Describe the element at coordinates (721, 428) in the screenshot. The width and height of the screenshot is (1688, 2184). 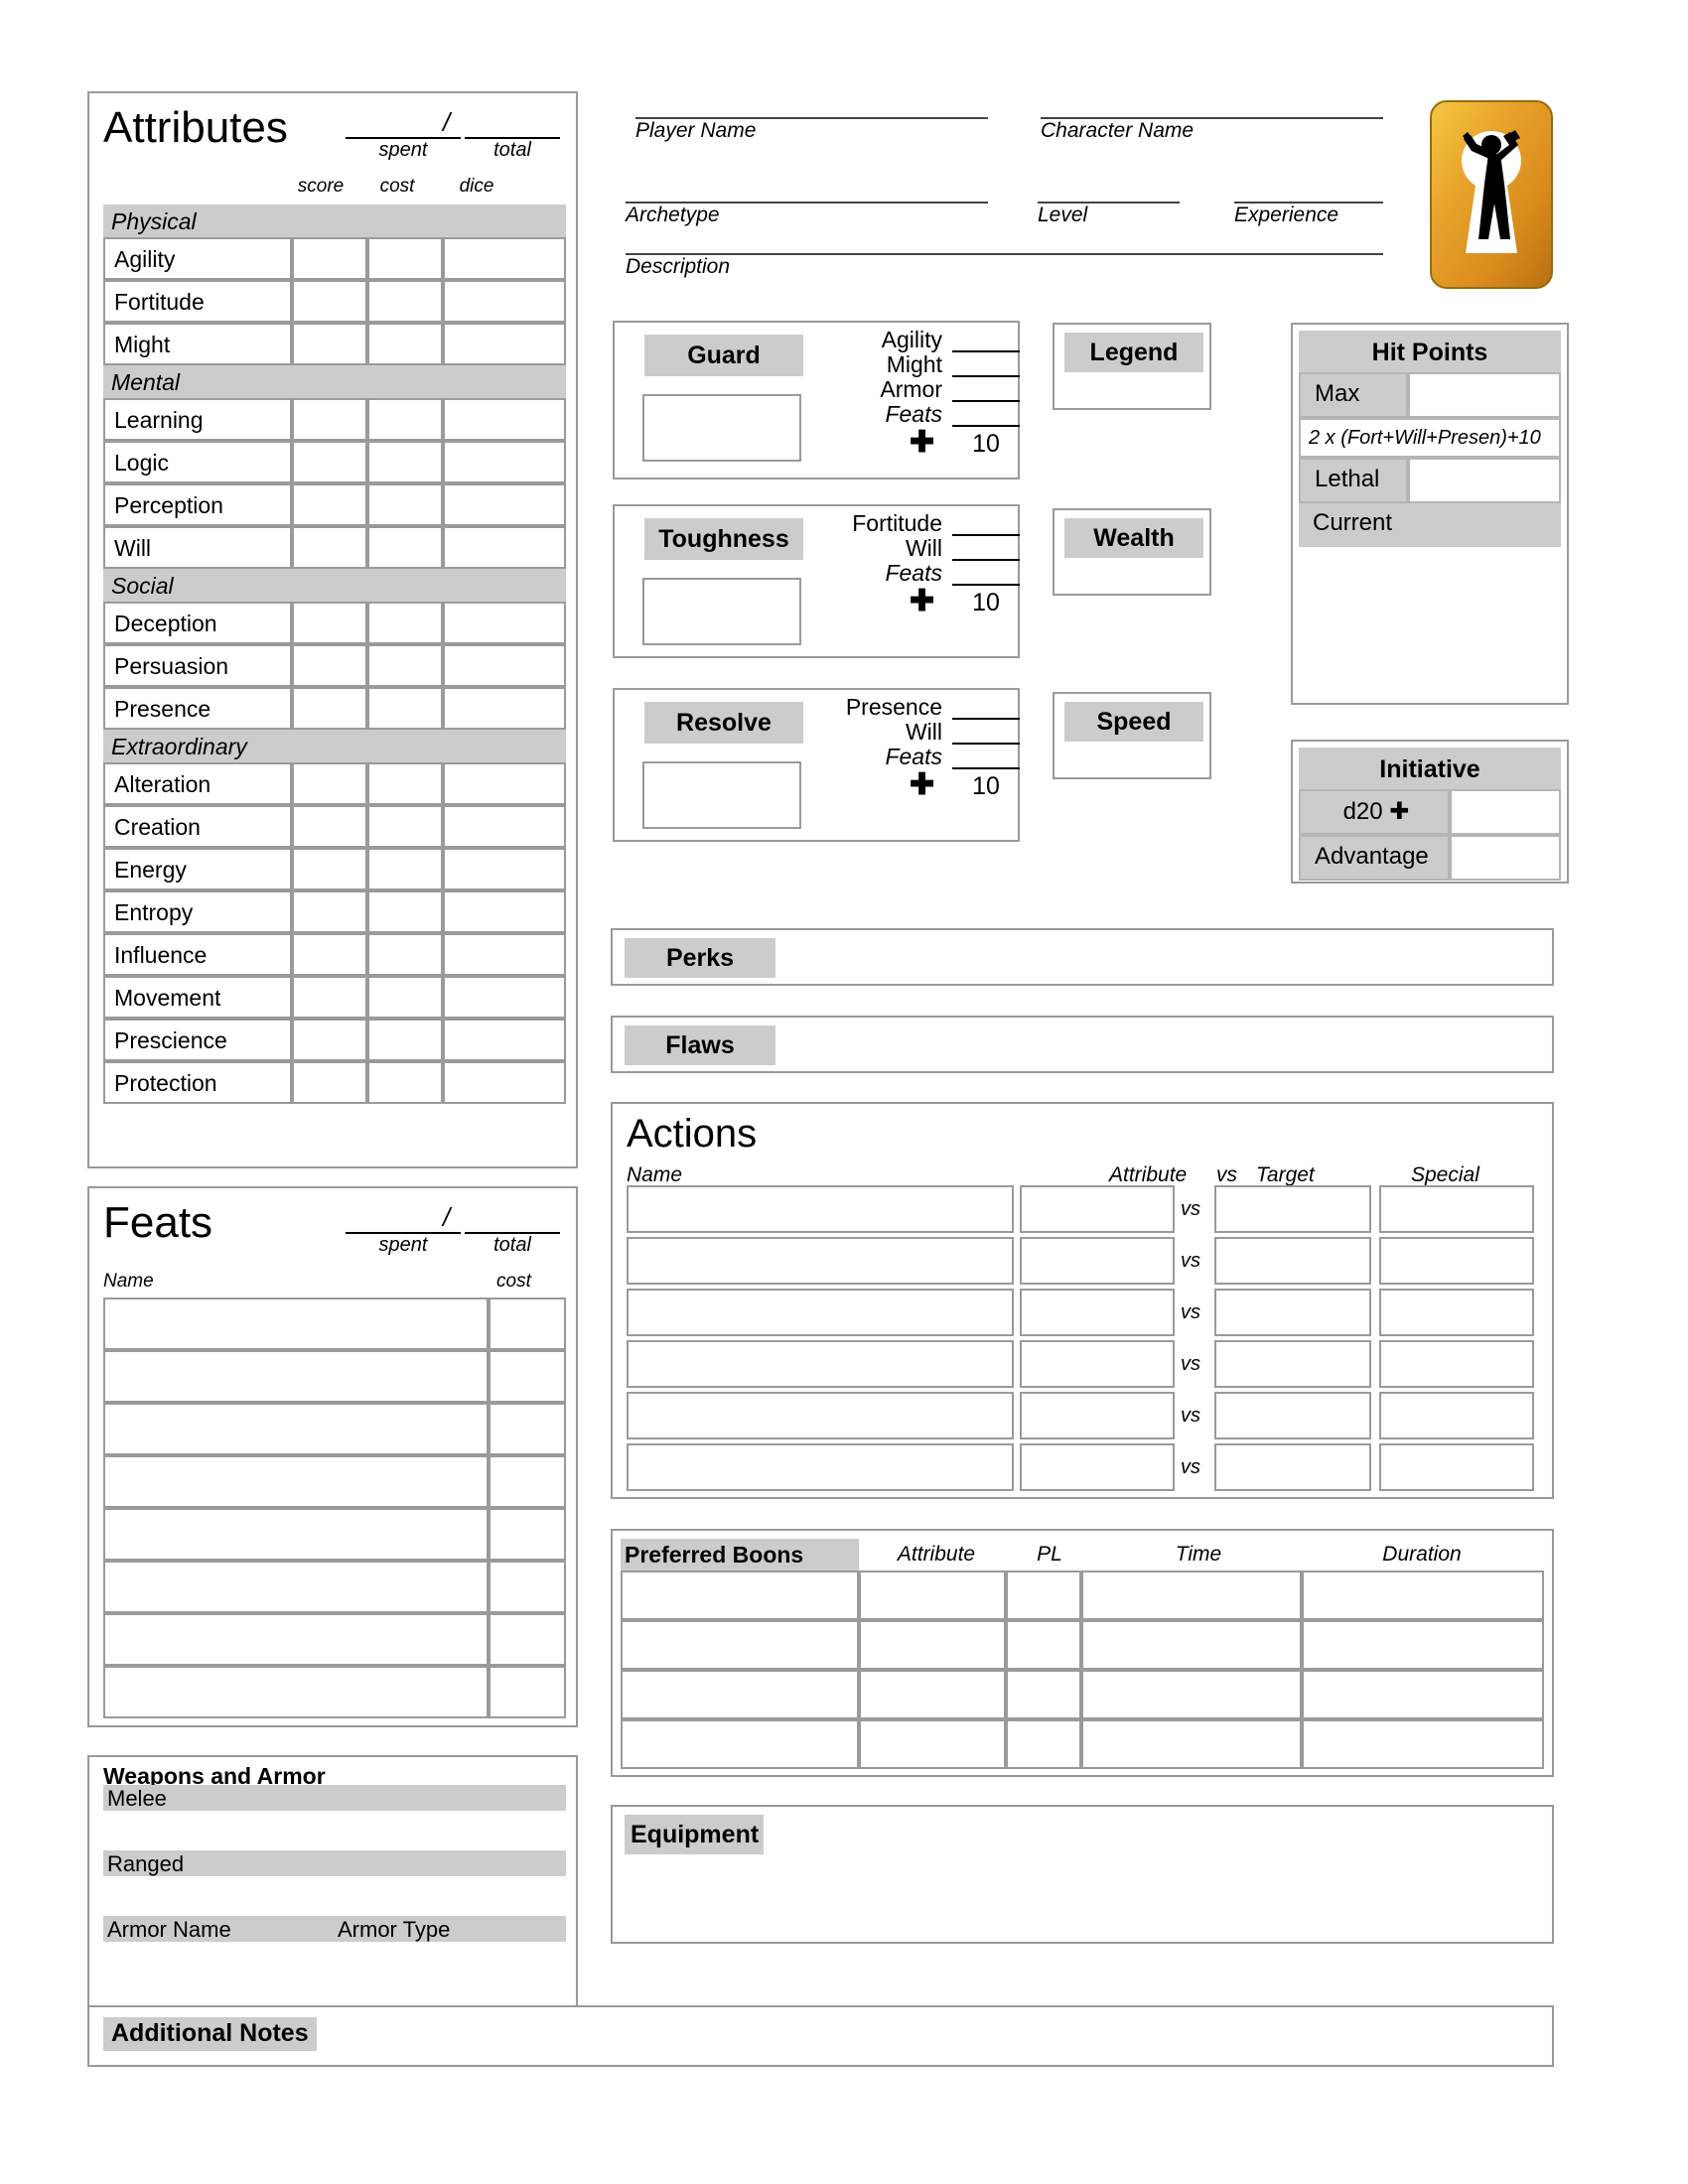
I see `guard-value-input` at that location.